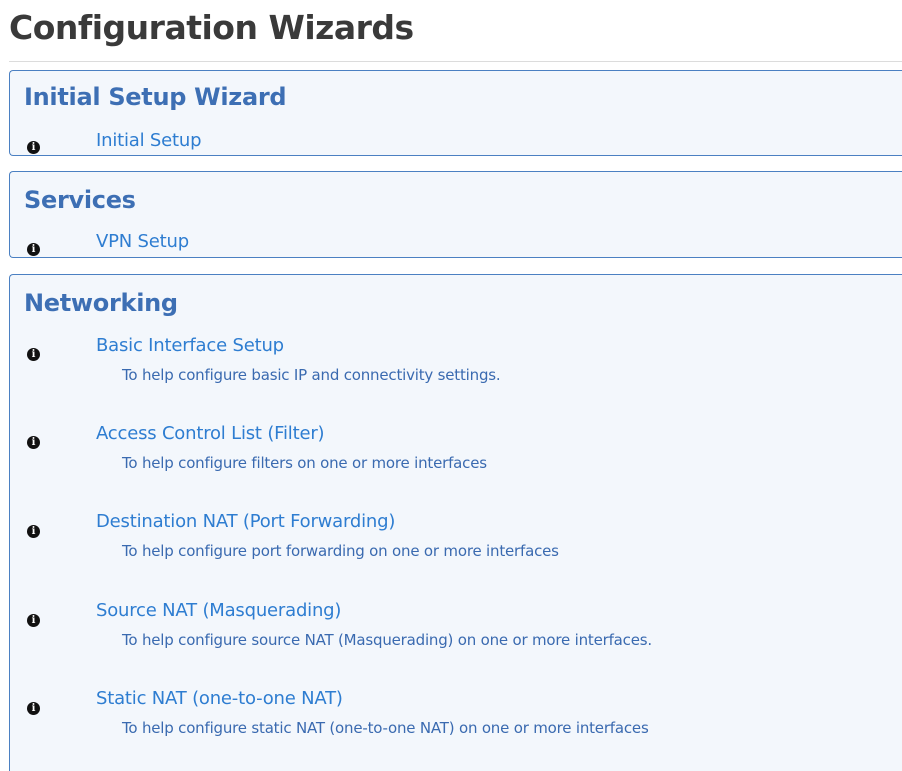  What do you see at coordinates (80, 200) in the screenshot?
I see `section-heading: Services` at bounding box center [80, 200].